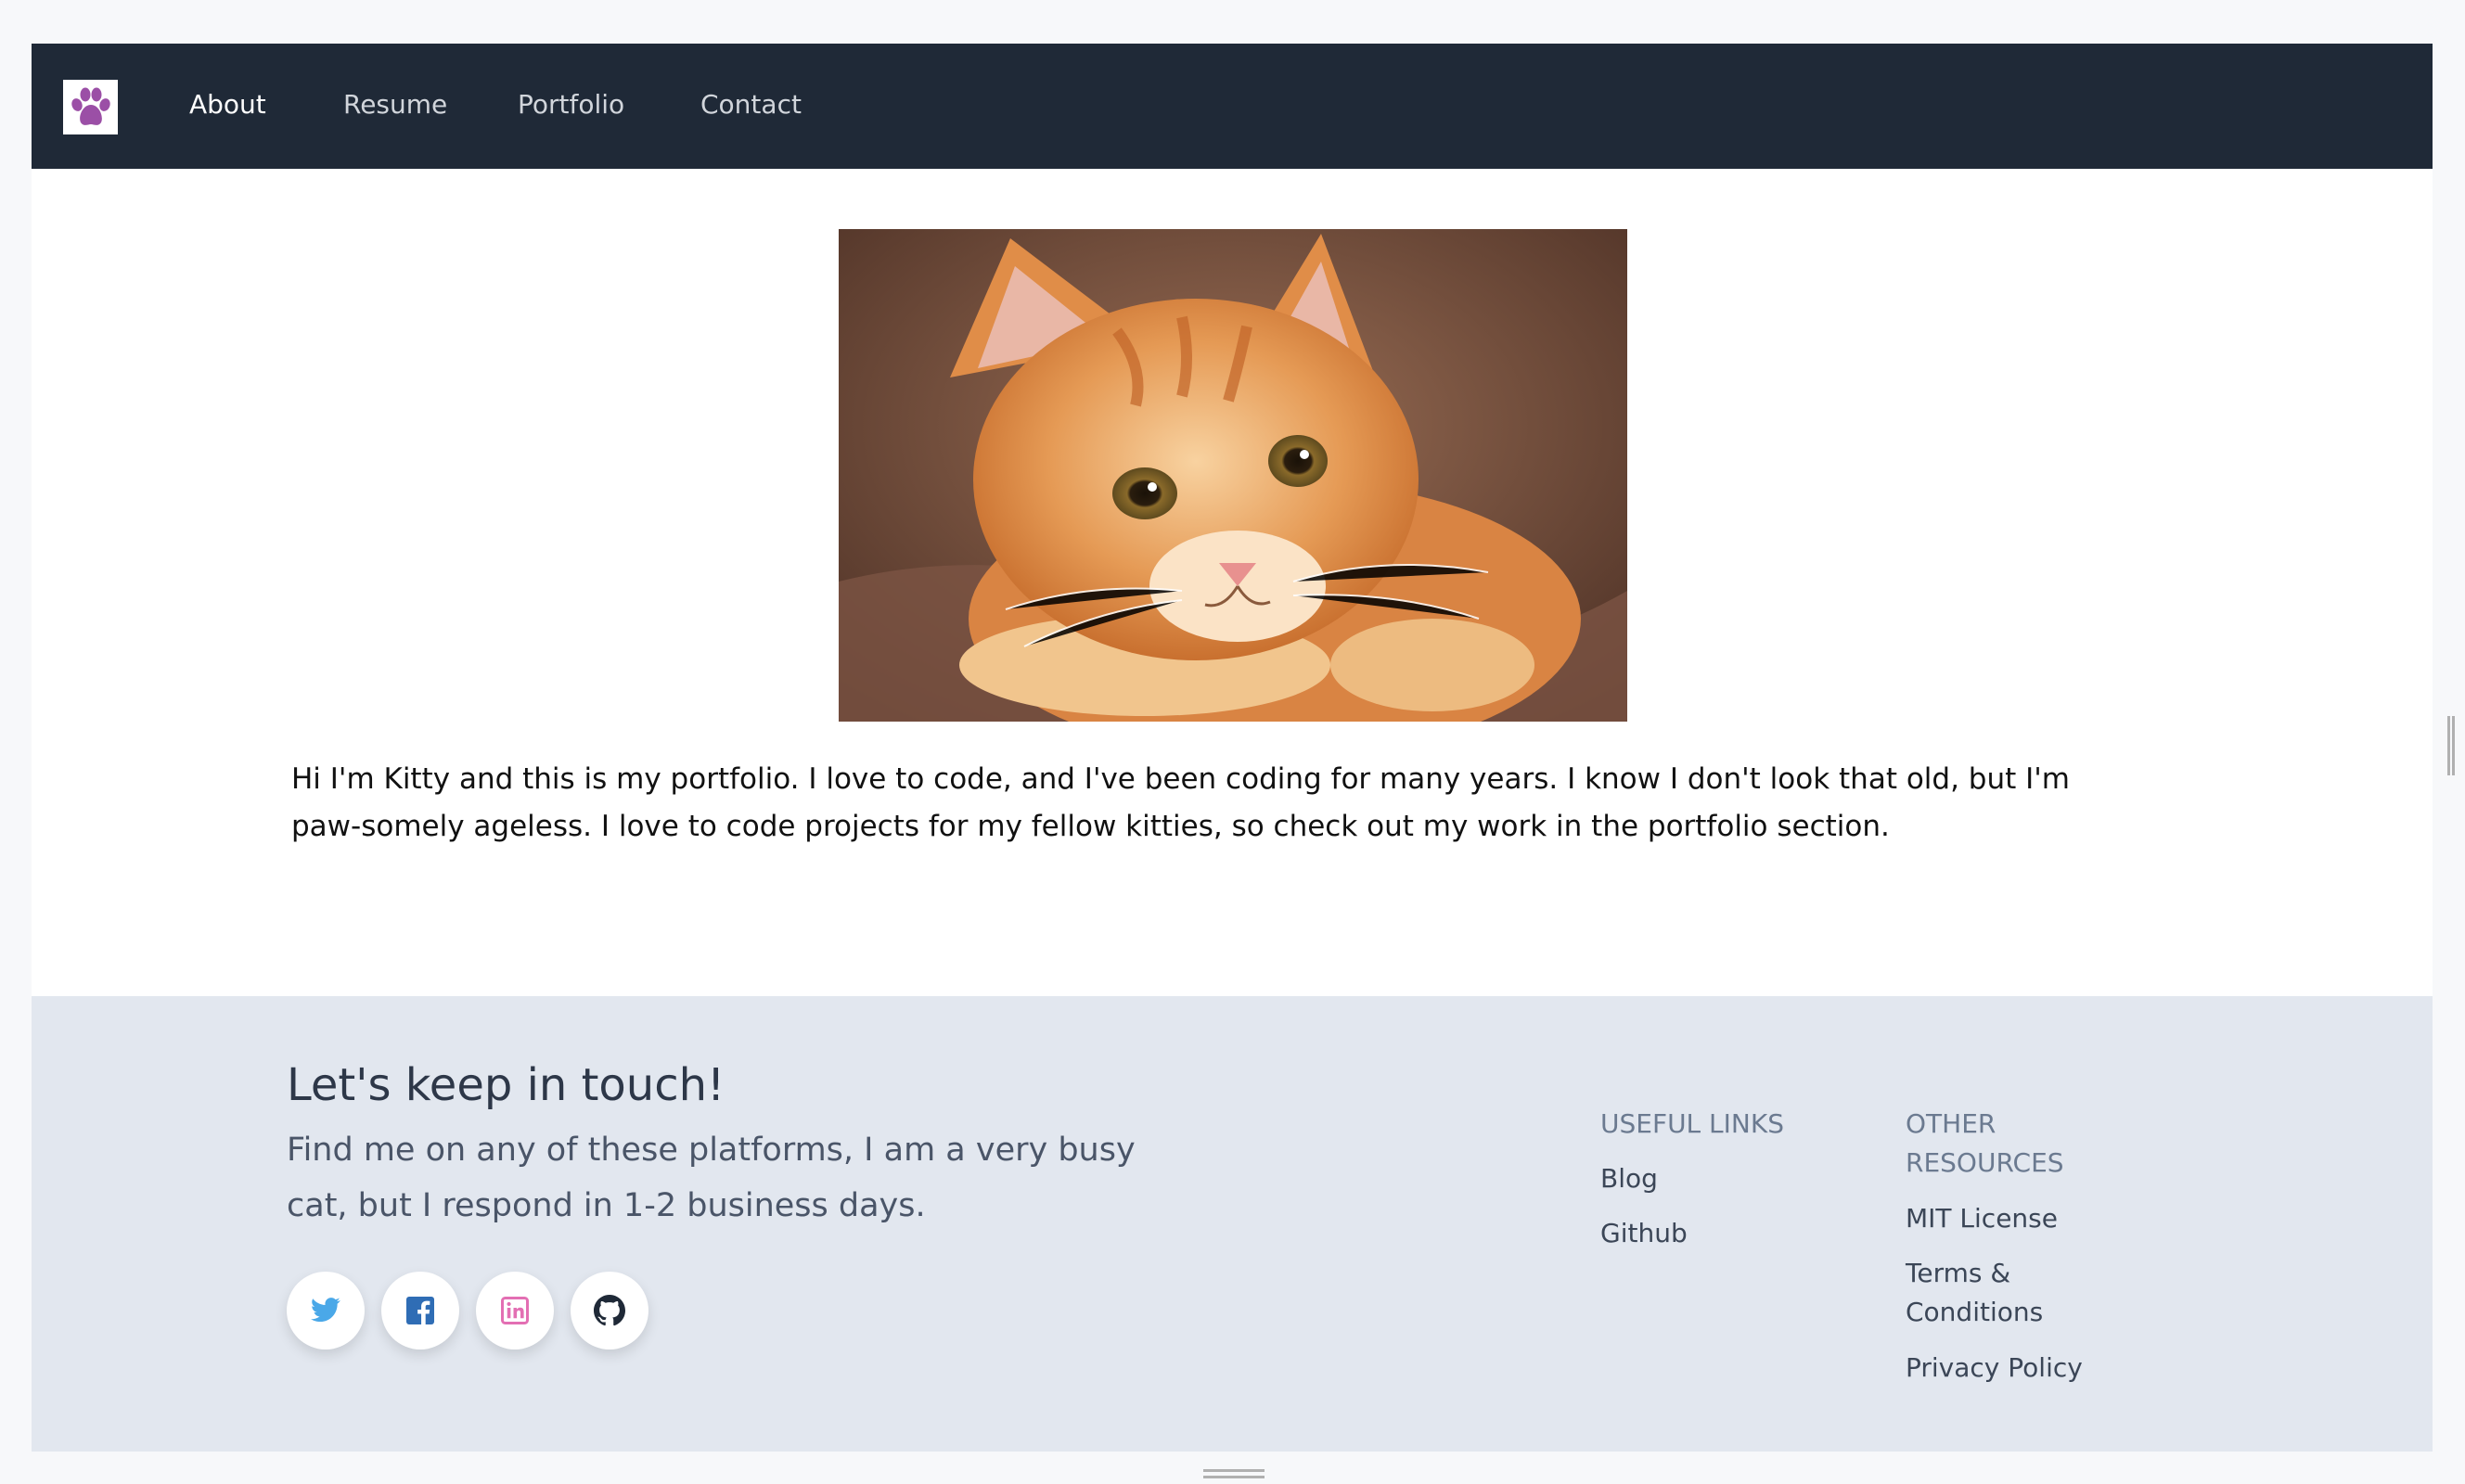 This screenshot has height=1484, width=2465. What do you see at coordinates (1985, 1143) in the screenshot?
I see `other-resources-heading: OTHER RESOURCES` at bounding box center [1985, 1143].